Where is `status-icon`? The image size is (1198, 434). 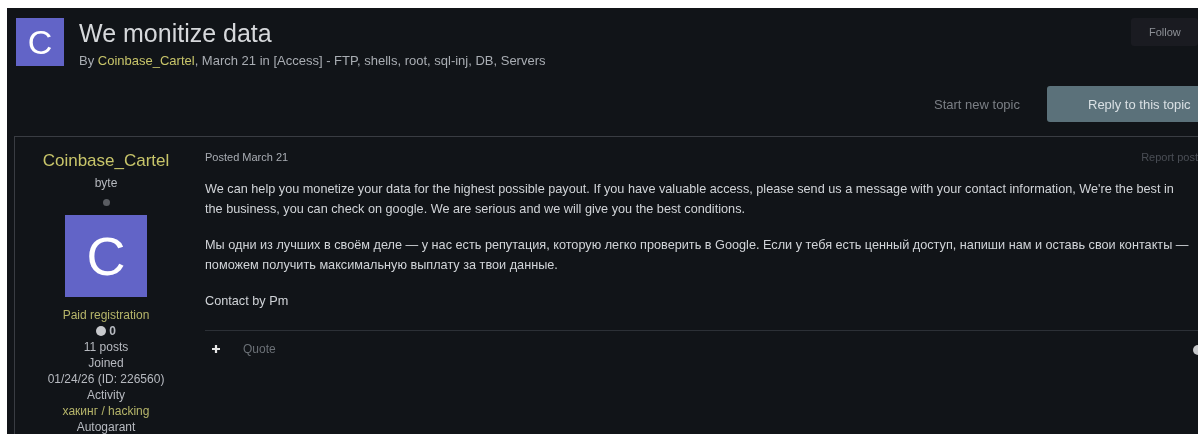 status-icon is located at coordinates (106, 202).